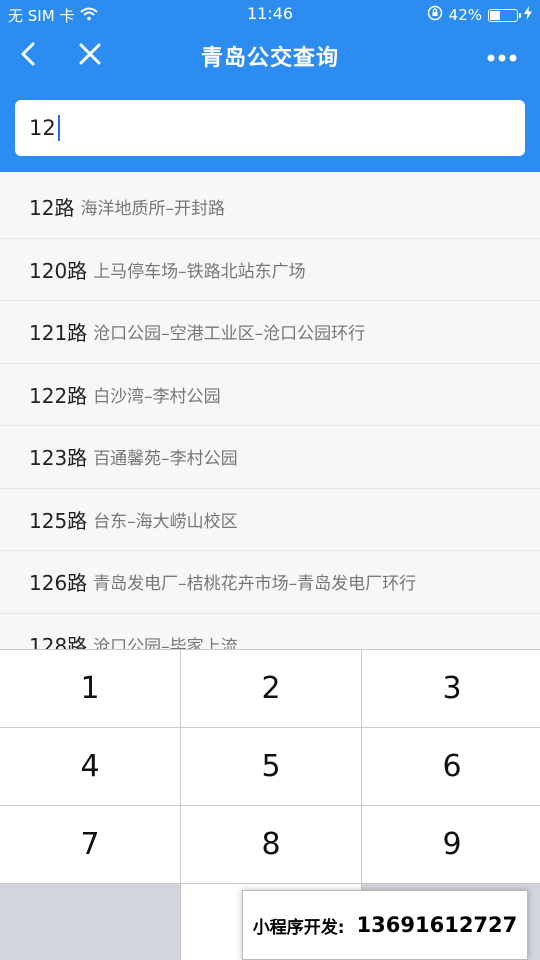 This screenshot has width=540, height=960. What do you see at coordinates (90, 844) in the screenshot?
I see `key-7: 7` at bounding box center [90, 844].